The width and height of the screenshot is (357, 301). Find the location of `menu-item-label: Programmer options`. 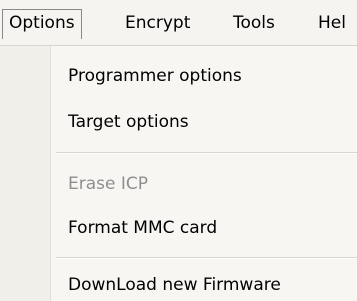

menu-item-label: Programmer options is located at coordinates (155, 76).